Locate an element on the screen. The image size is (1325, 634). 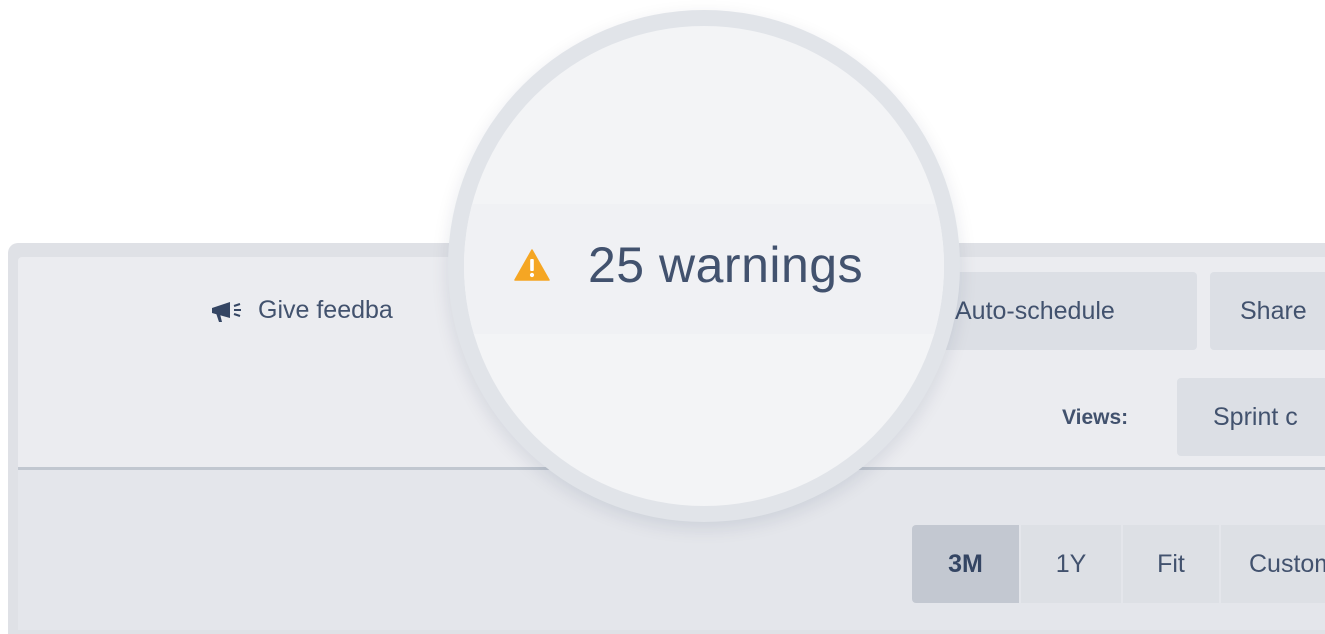
auto-schedule-button: Auto-schedule is located at coordinates (1061, 311).